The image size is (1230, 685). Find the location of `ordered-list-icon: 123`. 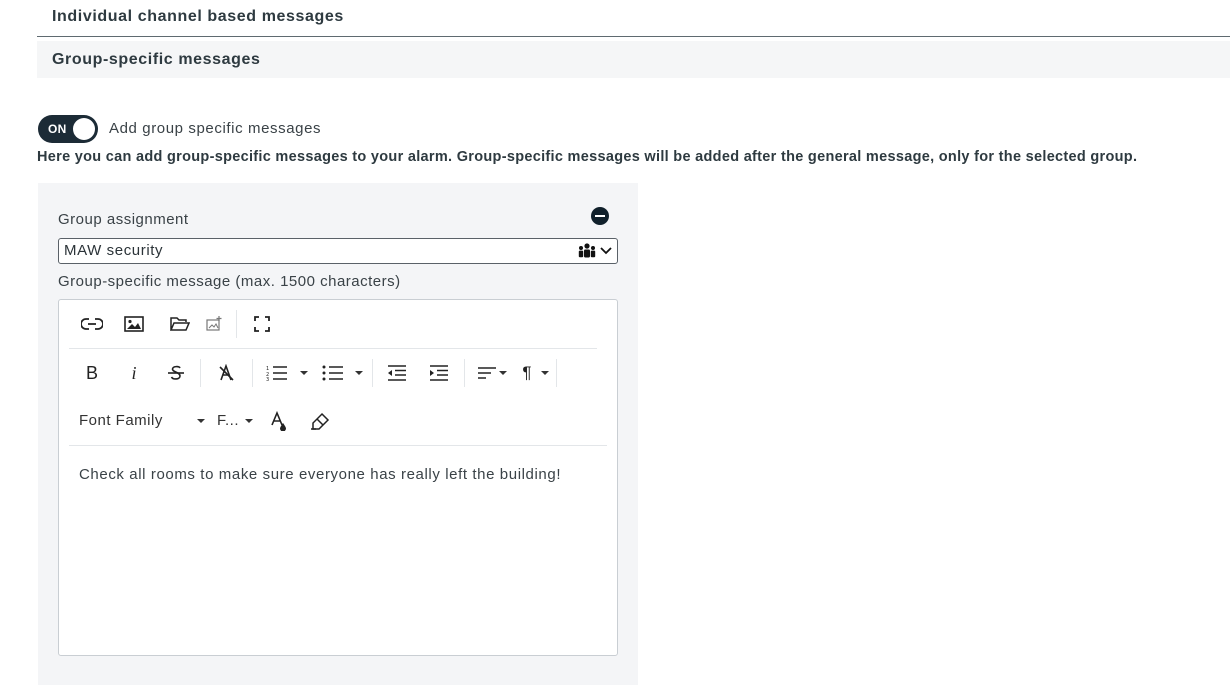

ordered-list-icon: 123 is located at coordinates (277, 373).